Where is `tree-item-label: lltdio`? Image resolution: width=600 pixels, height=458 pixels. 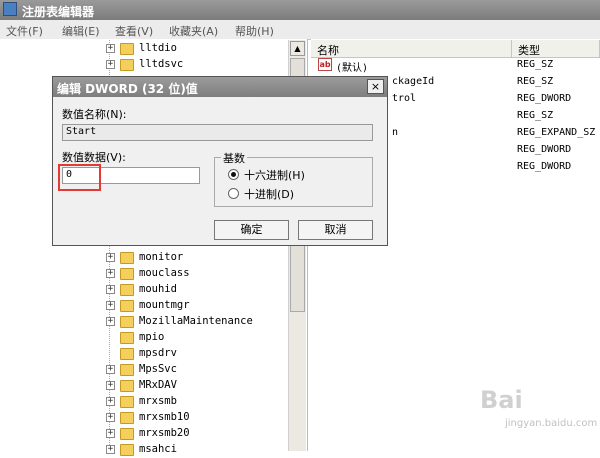
tree-item-label: lltdio is located at coordinates (158, 48).